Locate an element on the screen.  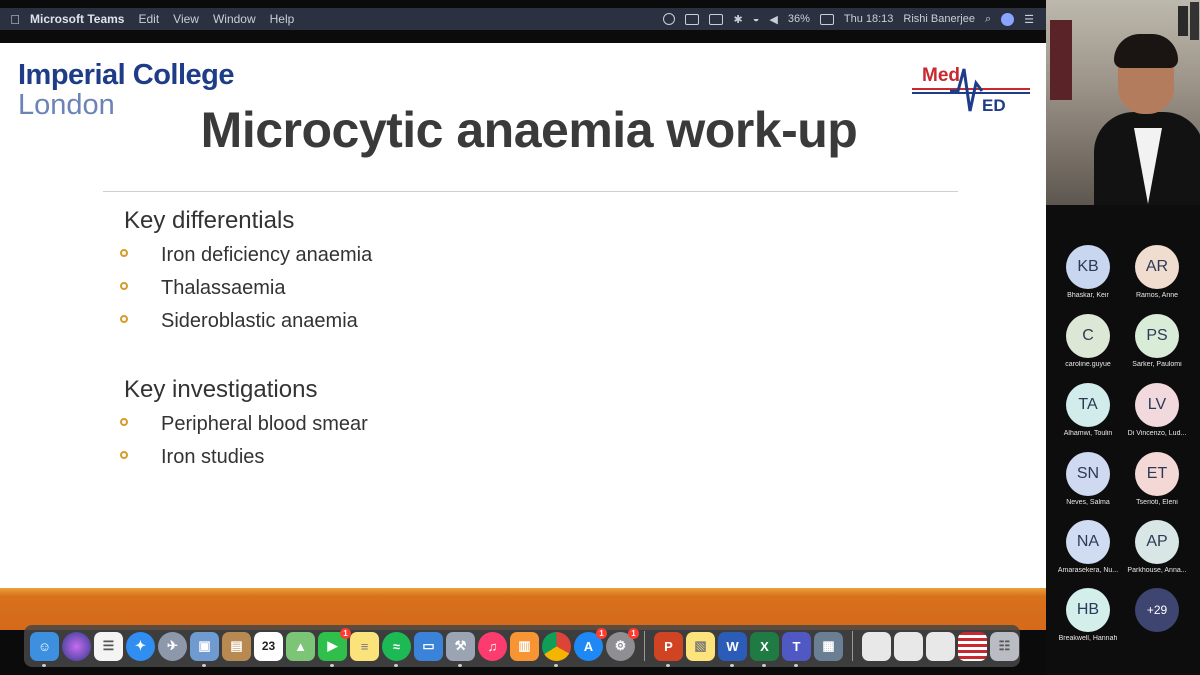
participant-tile: TA Alhamwi, Toulin is located at coordinates (1088, 410).